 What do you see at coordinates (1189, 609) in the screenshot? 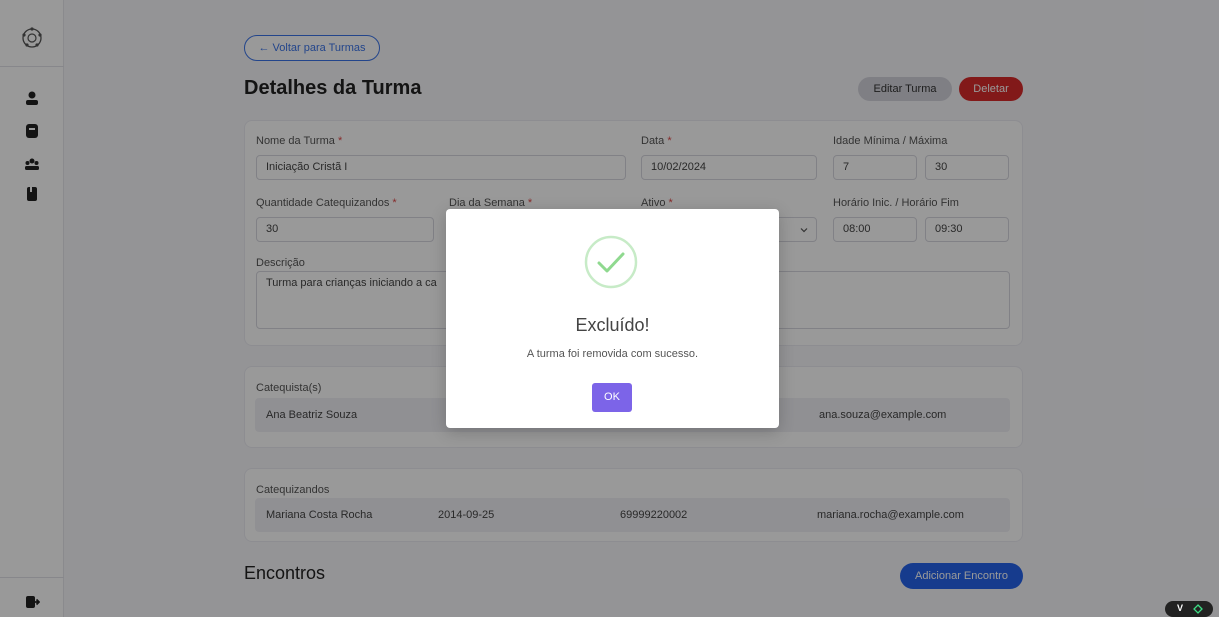
I see `devtools-badge: V` at bounding box center [1189, 609].